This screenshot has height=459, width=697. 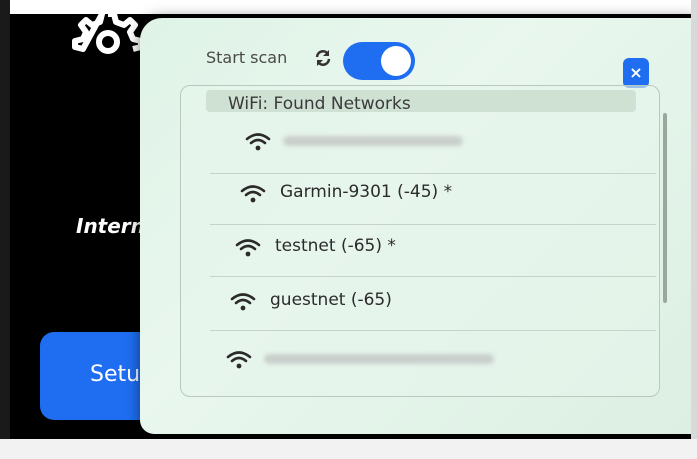 I want to click on close-button: ×, so click(x=636, y=73).